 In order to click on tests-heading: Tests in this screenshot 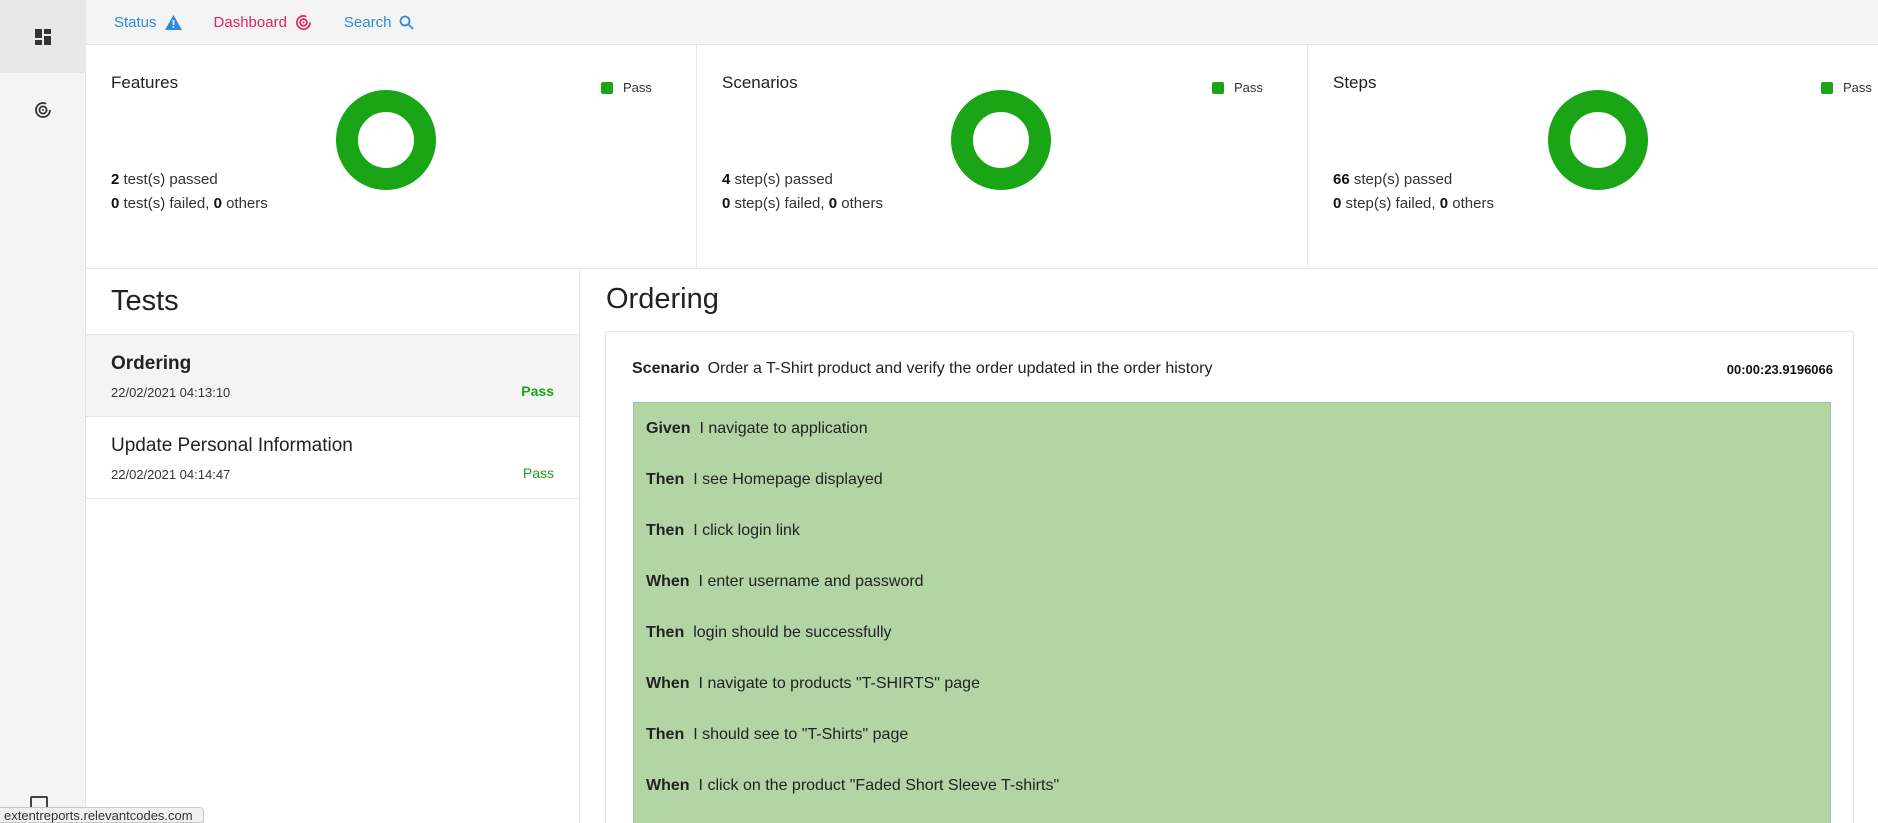, I will do `click(332, 302)`.